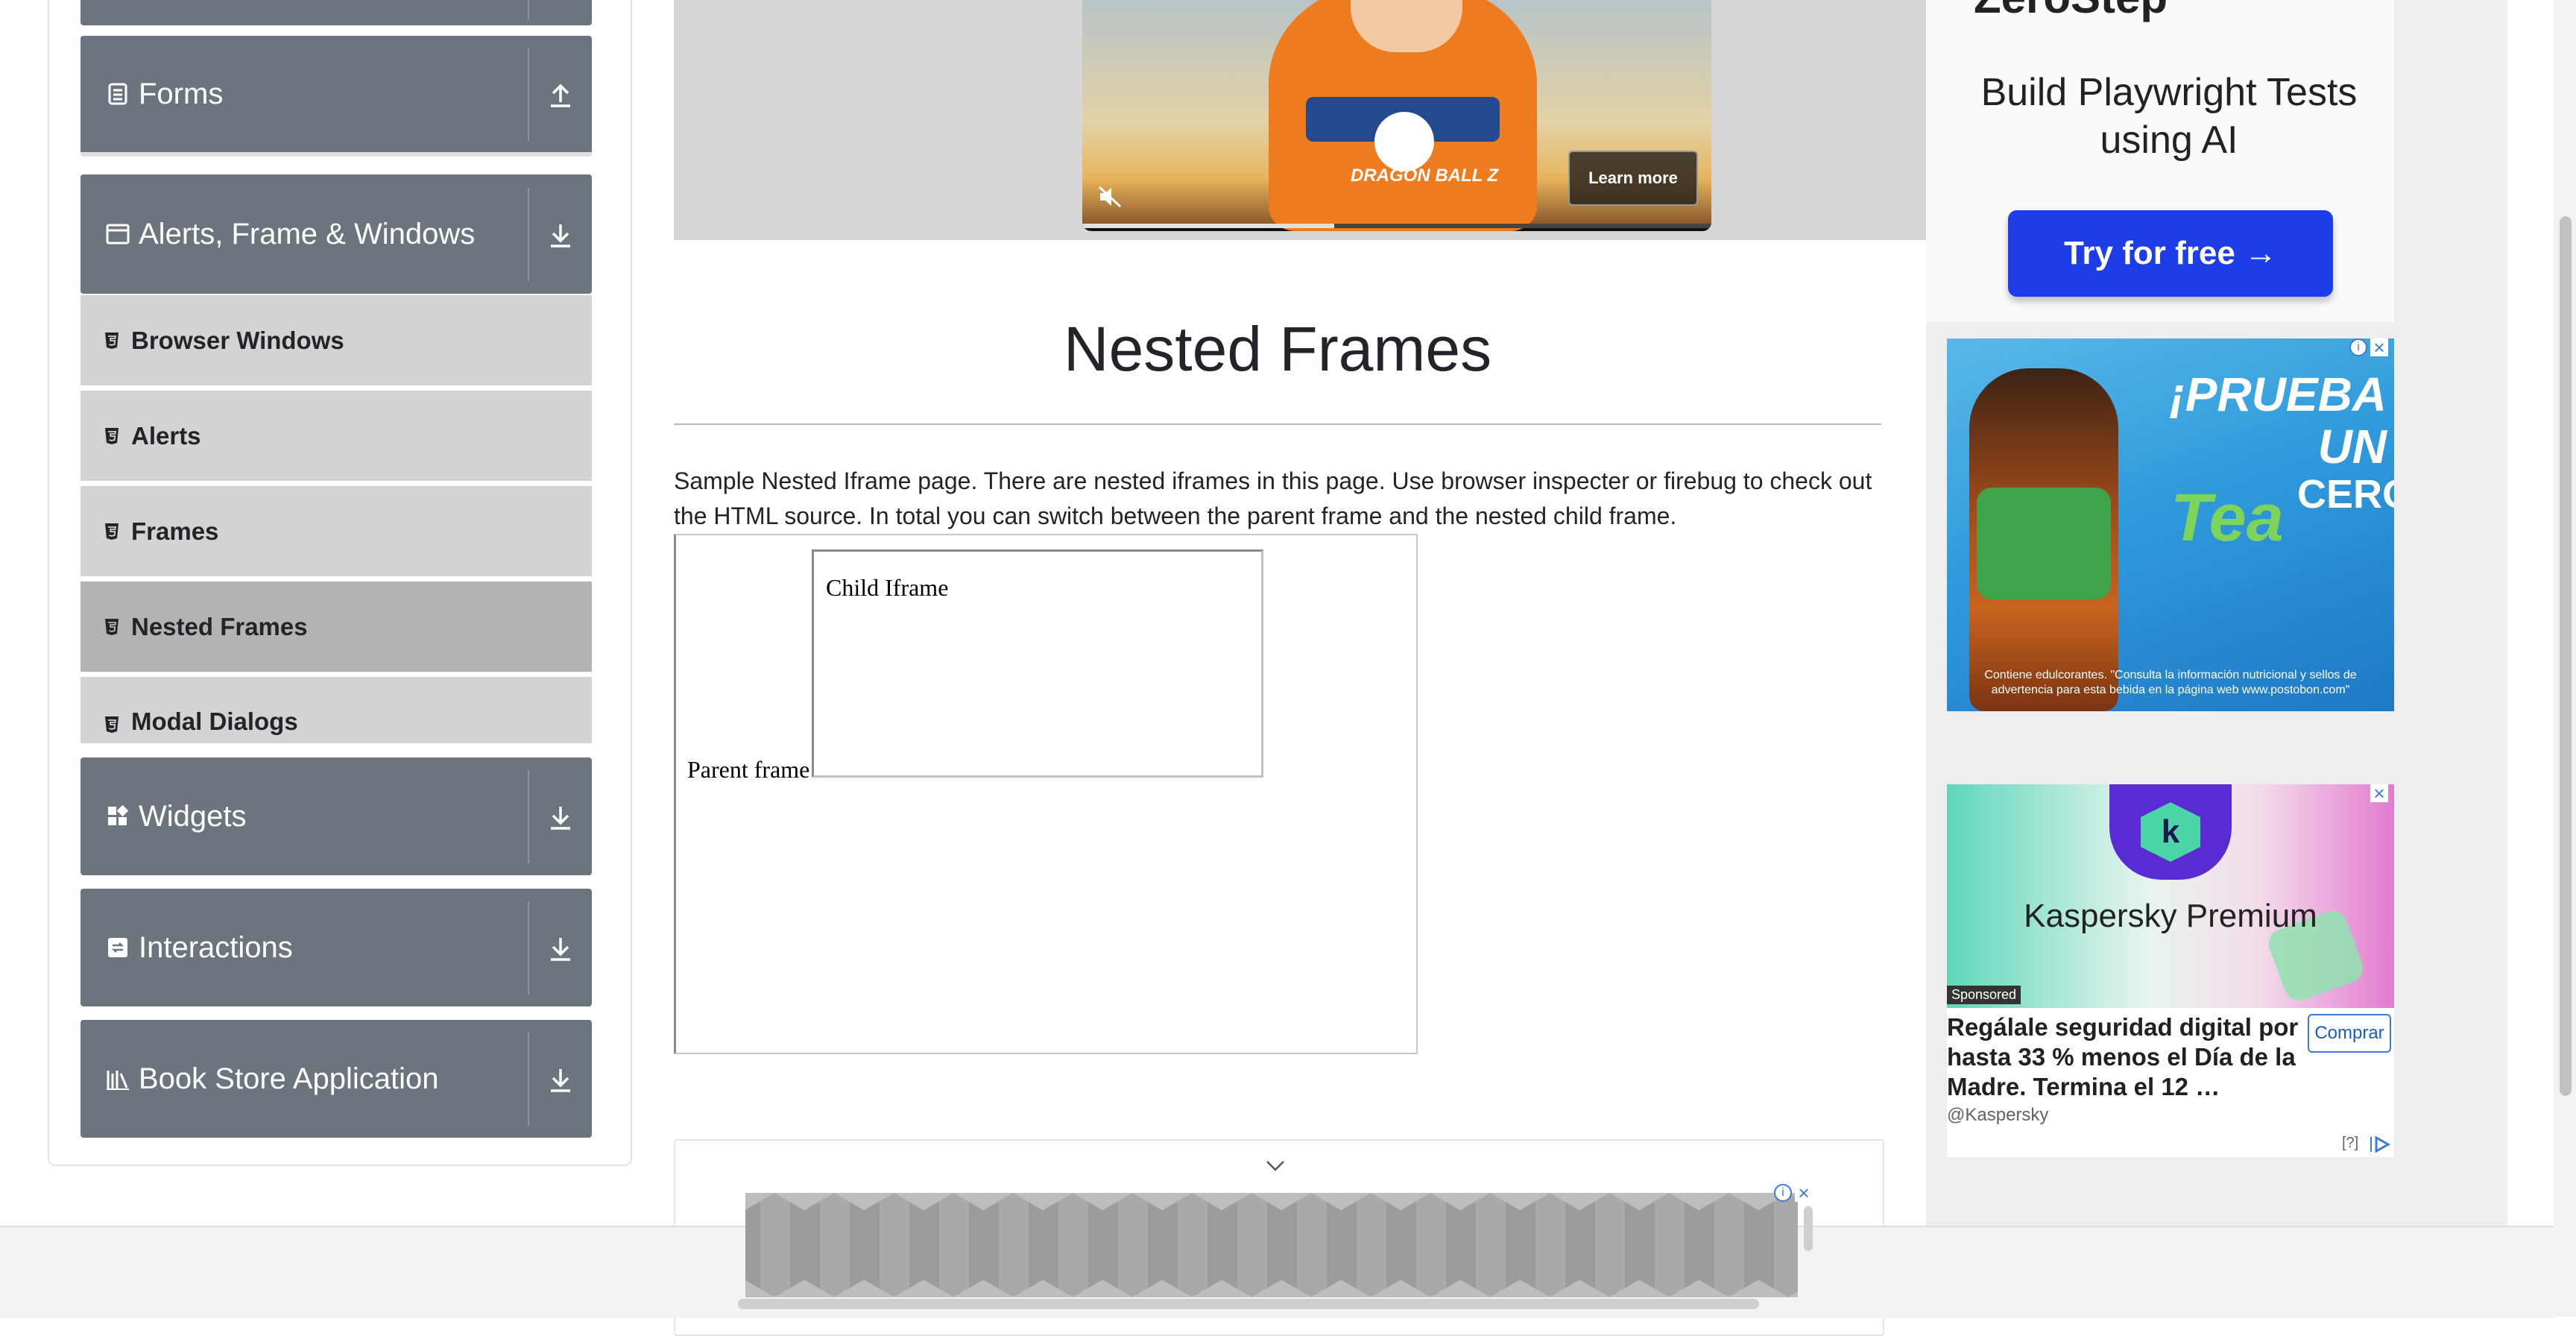 This screenshot has width=2576, height=1336. I want to click on chevron-down-icon, so click(1275, 1165).